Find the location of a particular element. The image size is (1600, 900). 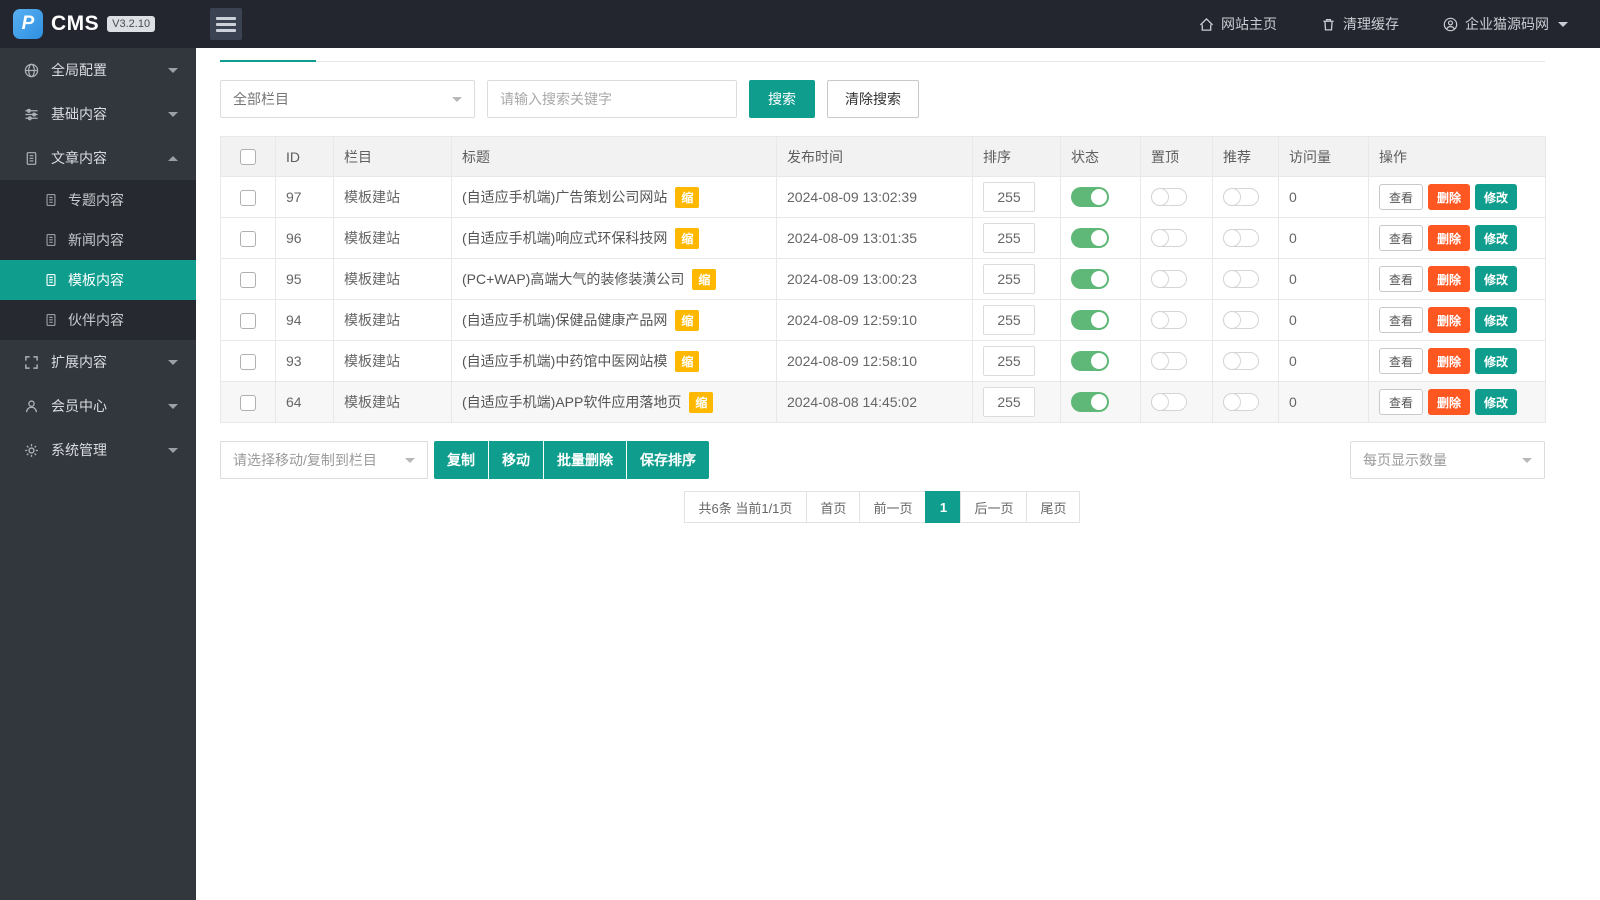

select-all-checkbox is located at coordinates (248, 157).